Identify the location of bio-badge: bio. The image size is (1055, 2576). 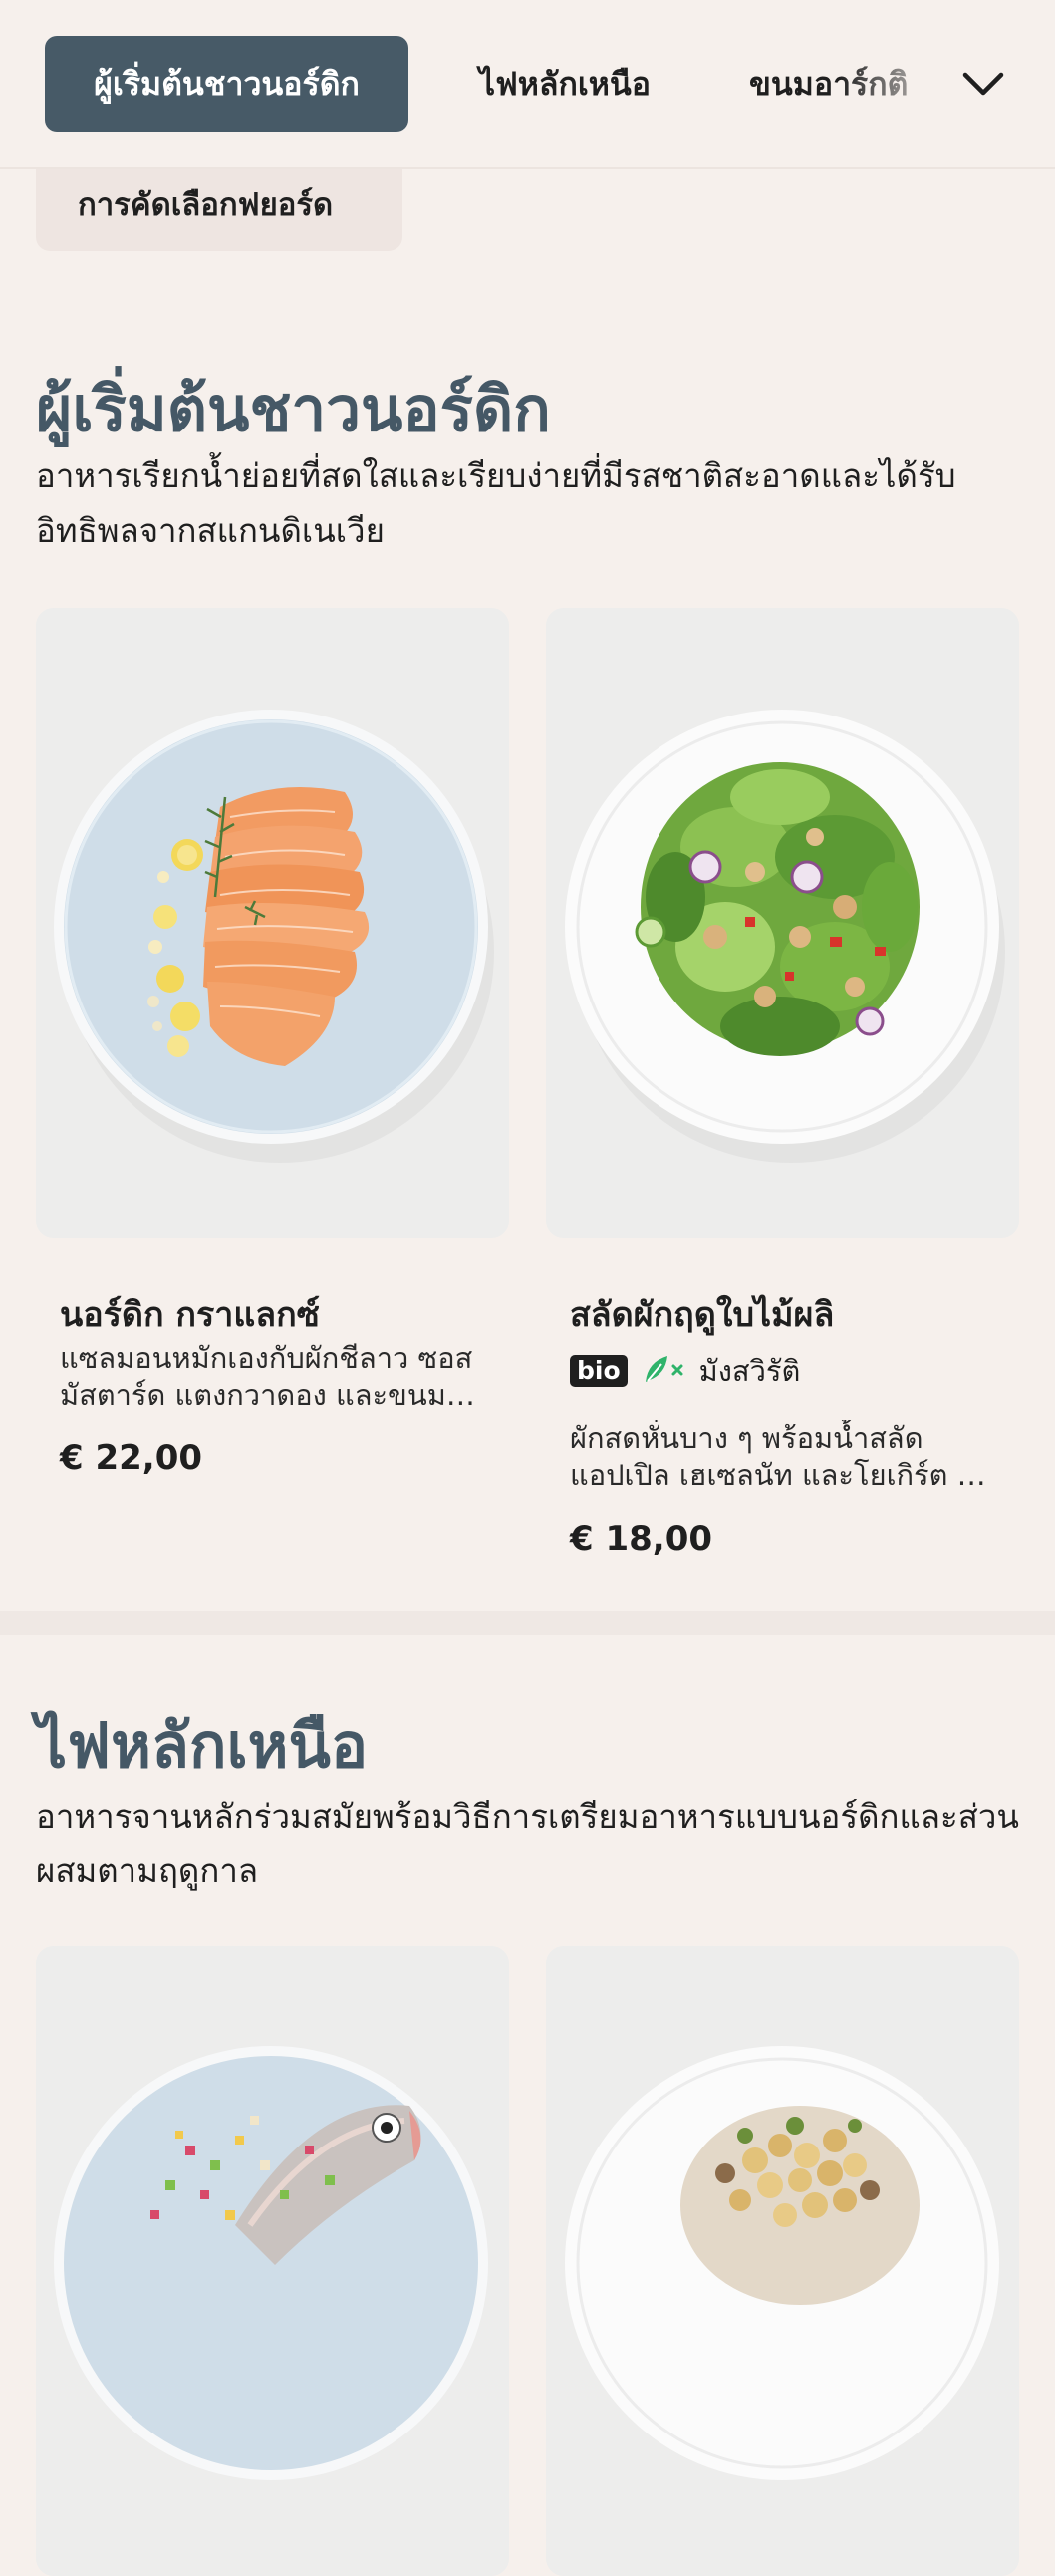
(599, 1371).